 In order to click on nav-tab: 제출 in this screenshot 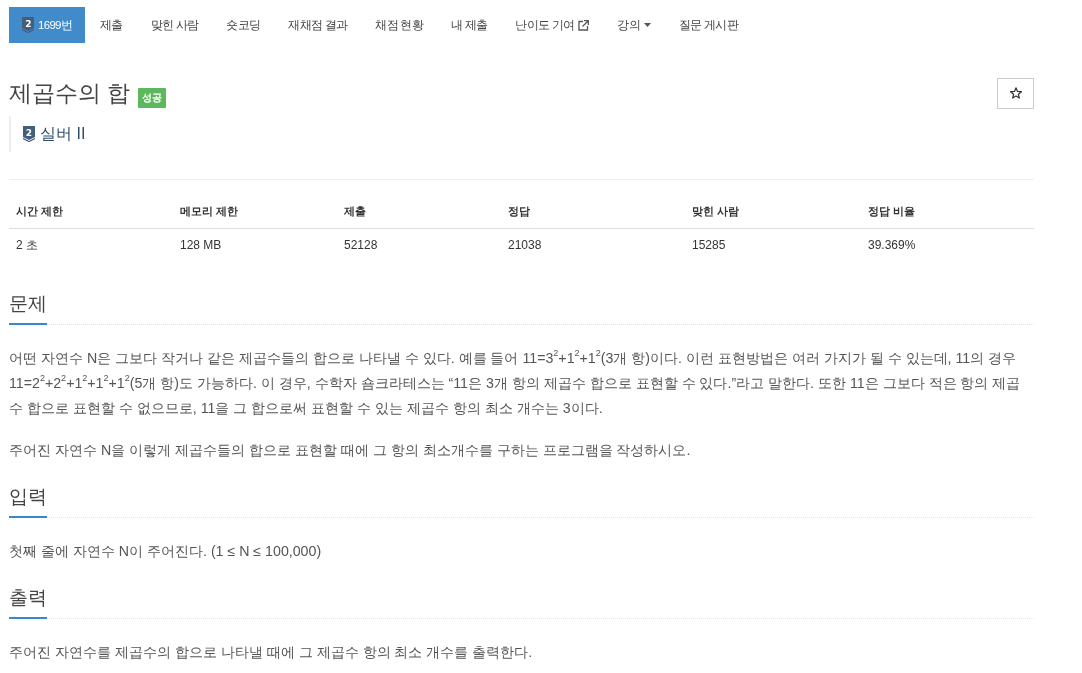, I will do `click(111, 25)`.